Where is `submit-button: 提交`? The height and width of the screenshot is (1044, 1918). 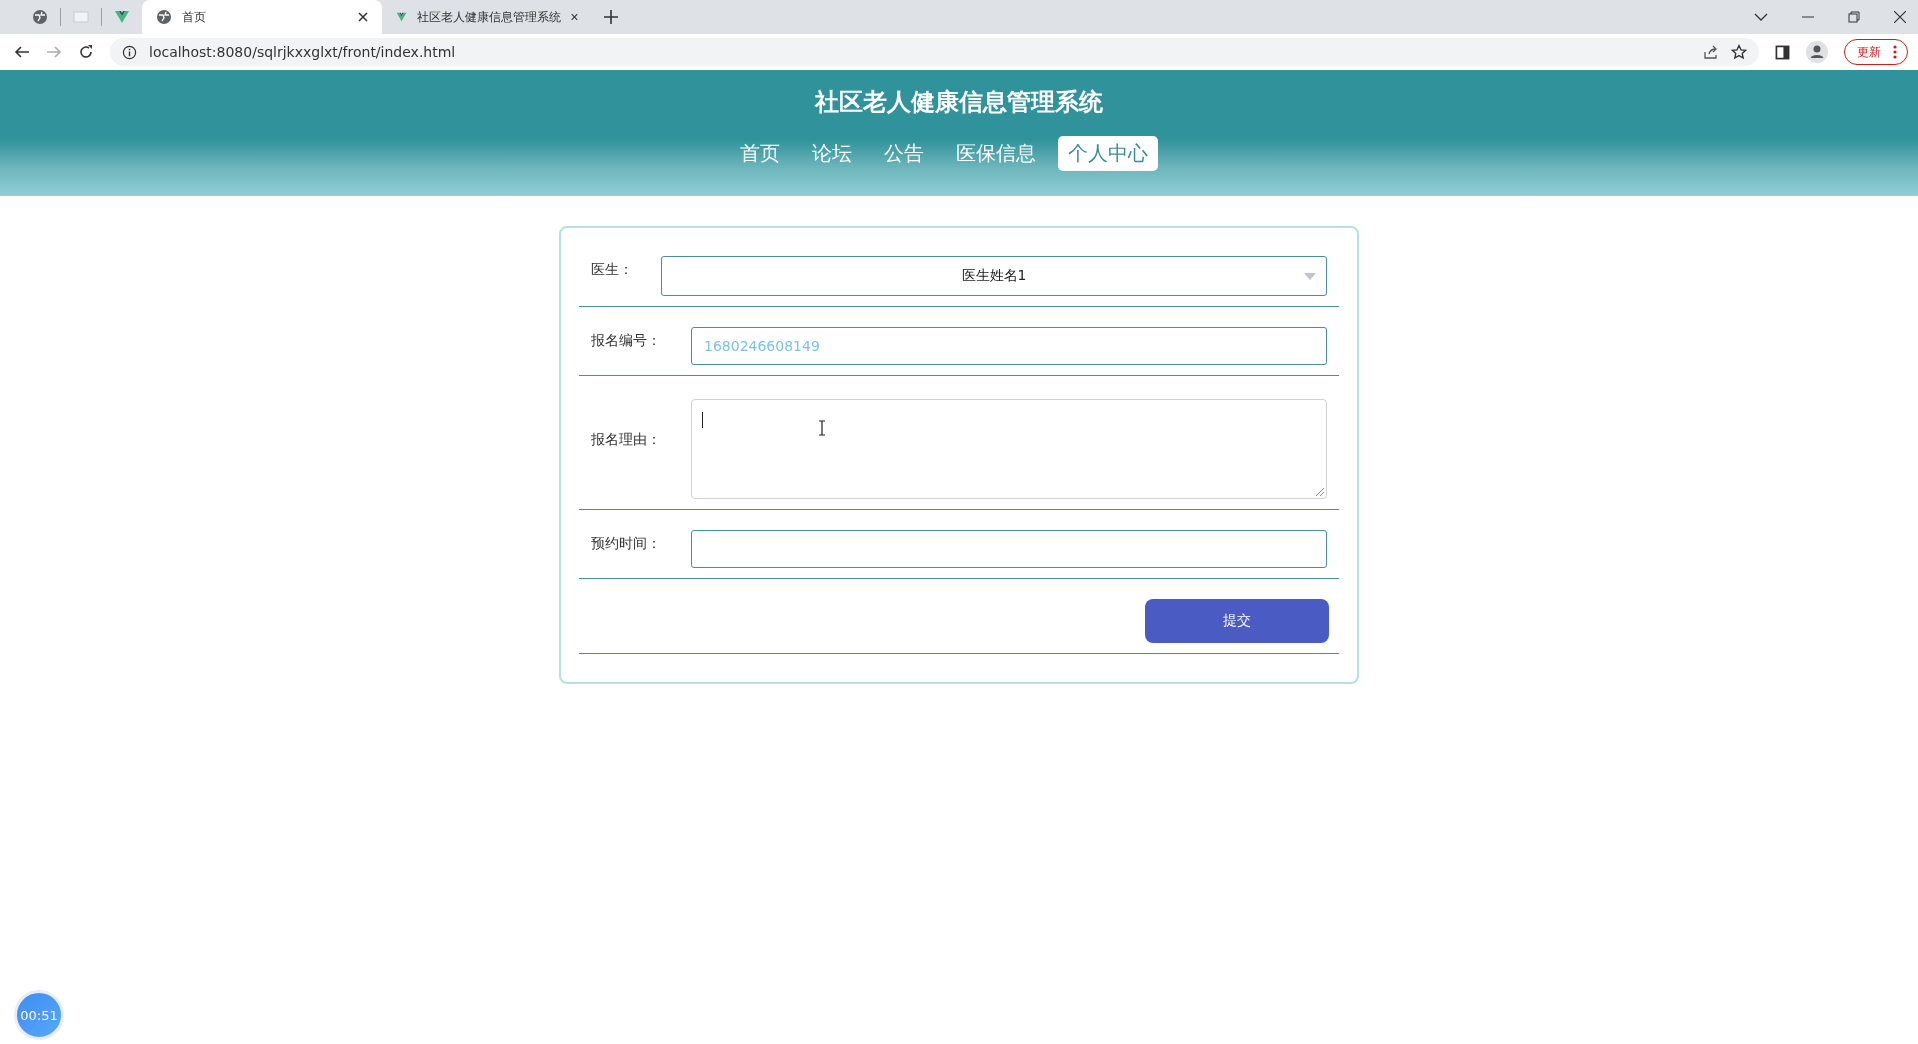
submit-button: 提交 is located at coordinates (1237, 621).